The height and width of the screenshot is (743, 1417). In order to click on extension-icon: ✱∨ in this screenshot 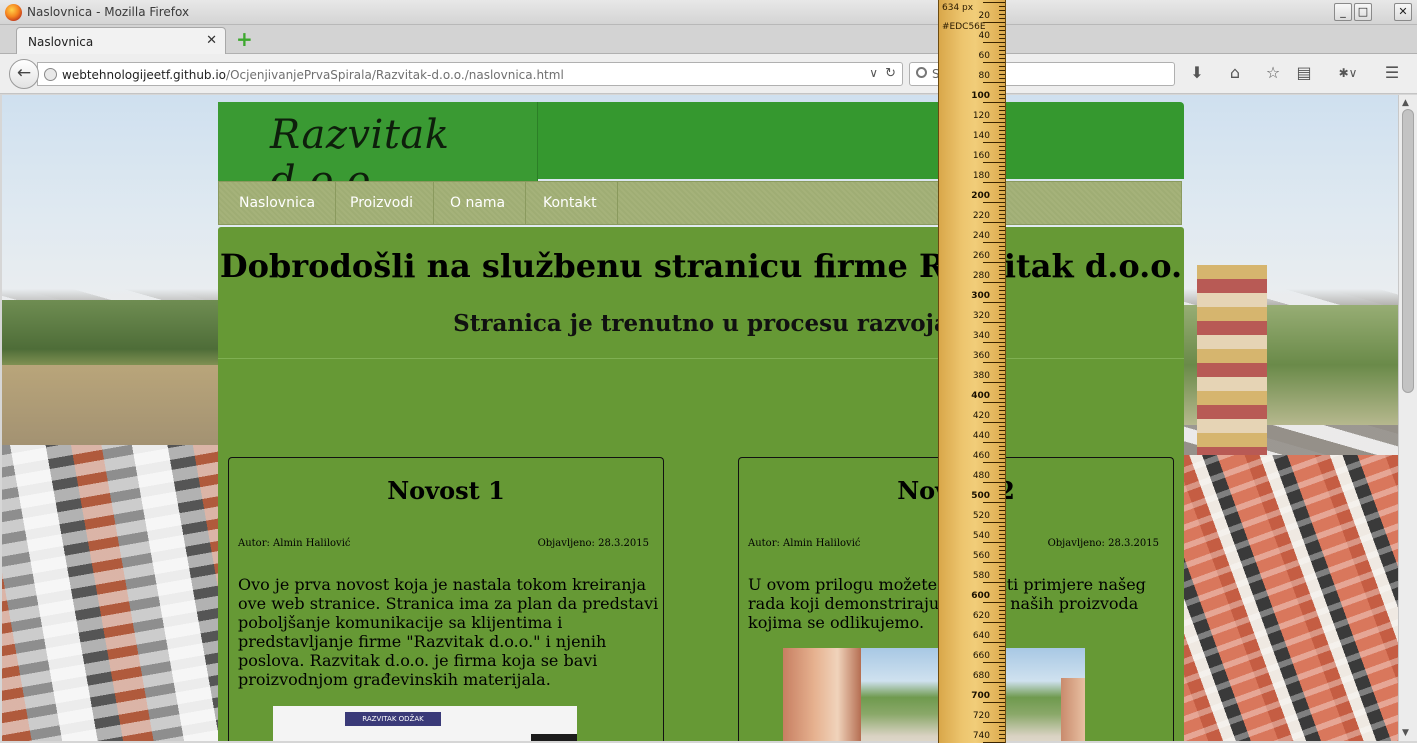, I will do `click(1348, 73)`.